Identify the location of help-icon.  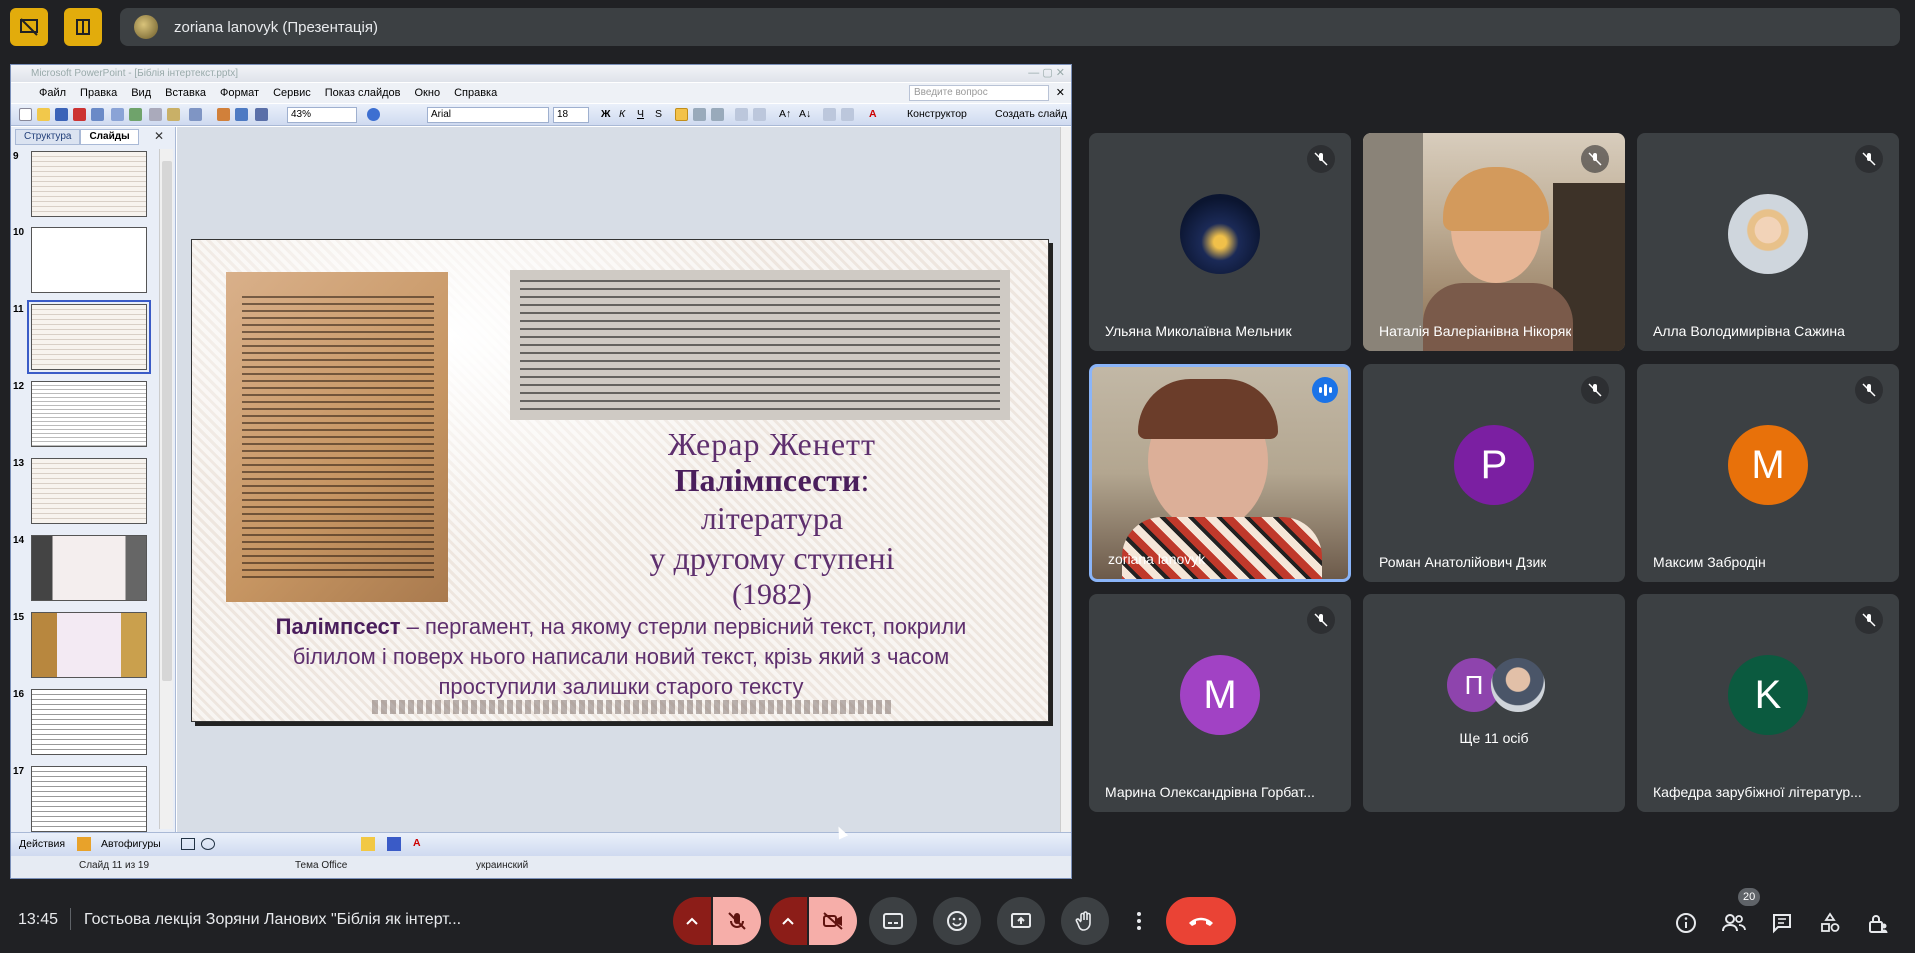
(373, 114).